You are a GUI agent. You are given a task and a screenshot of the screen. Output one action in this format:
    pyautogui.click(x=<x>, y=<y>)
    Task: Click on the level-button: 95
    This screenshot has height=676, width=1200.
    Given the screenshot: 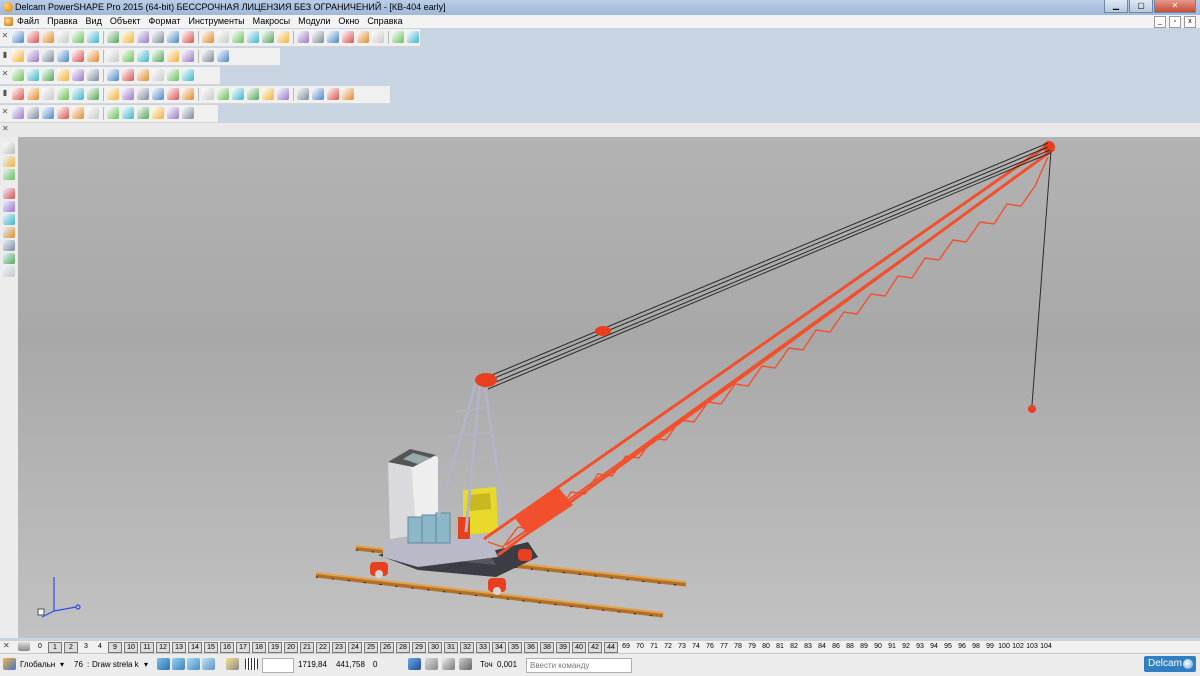 What is the action you would take?
    pyautogui.click(x=948, y=646)
    